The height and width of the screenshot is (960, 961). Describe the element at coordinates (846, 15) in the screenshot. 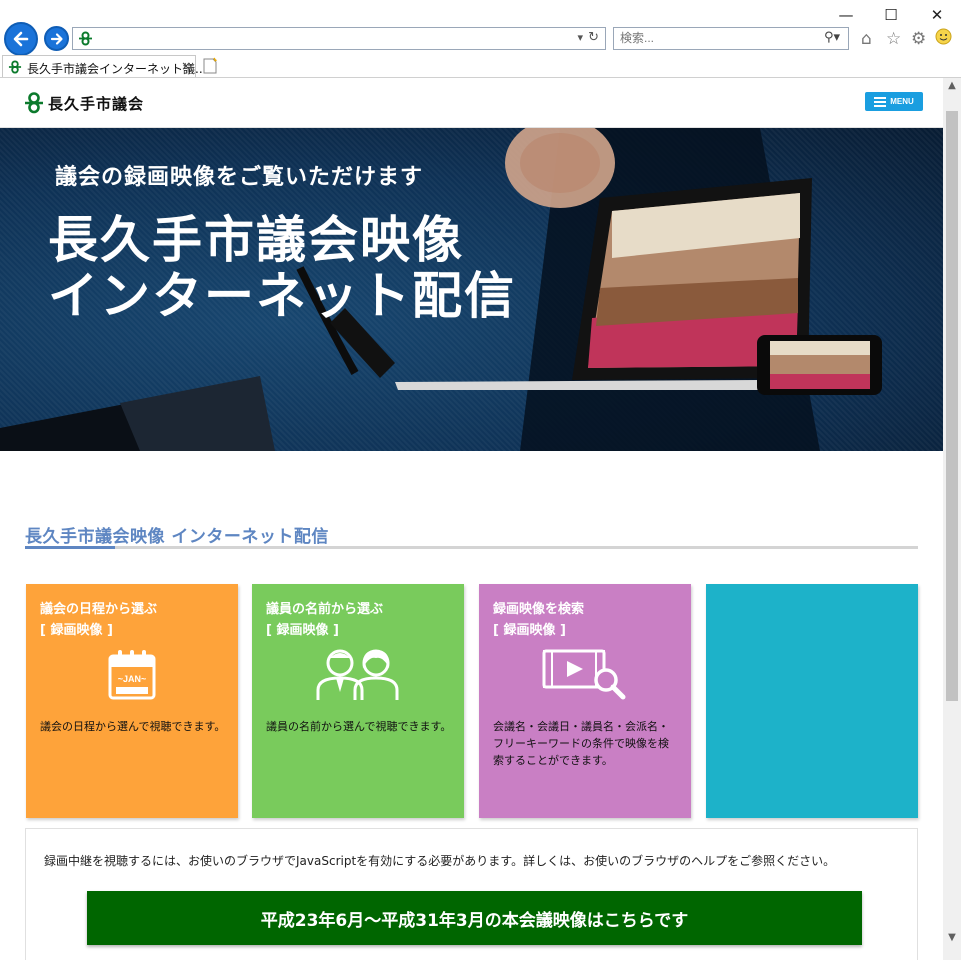

I see `minimize-button: —` at that location.